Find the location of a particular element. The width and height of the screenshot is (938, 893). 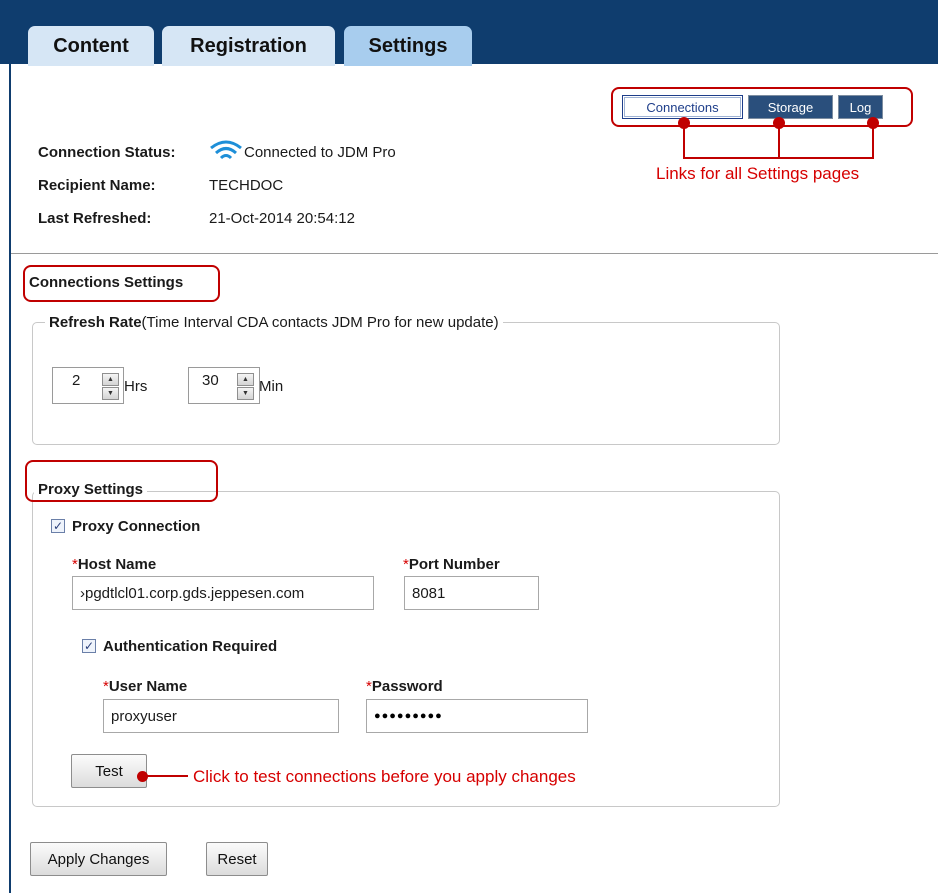

authentication-required-label: Authentication Required is located at coordinates (190, 646).